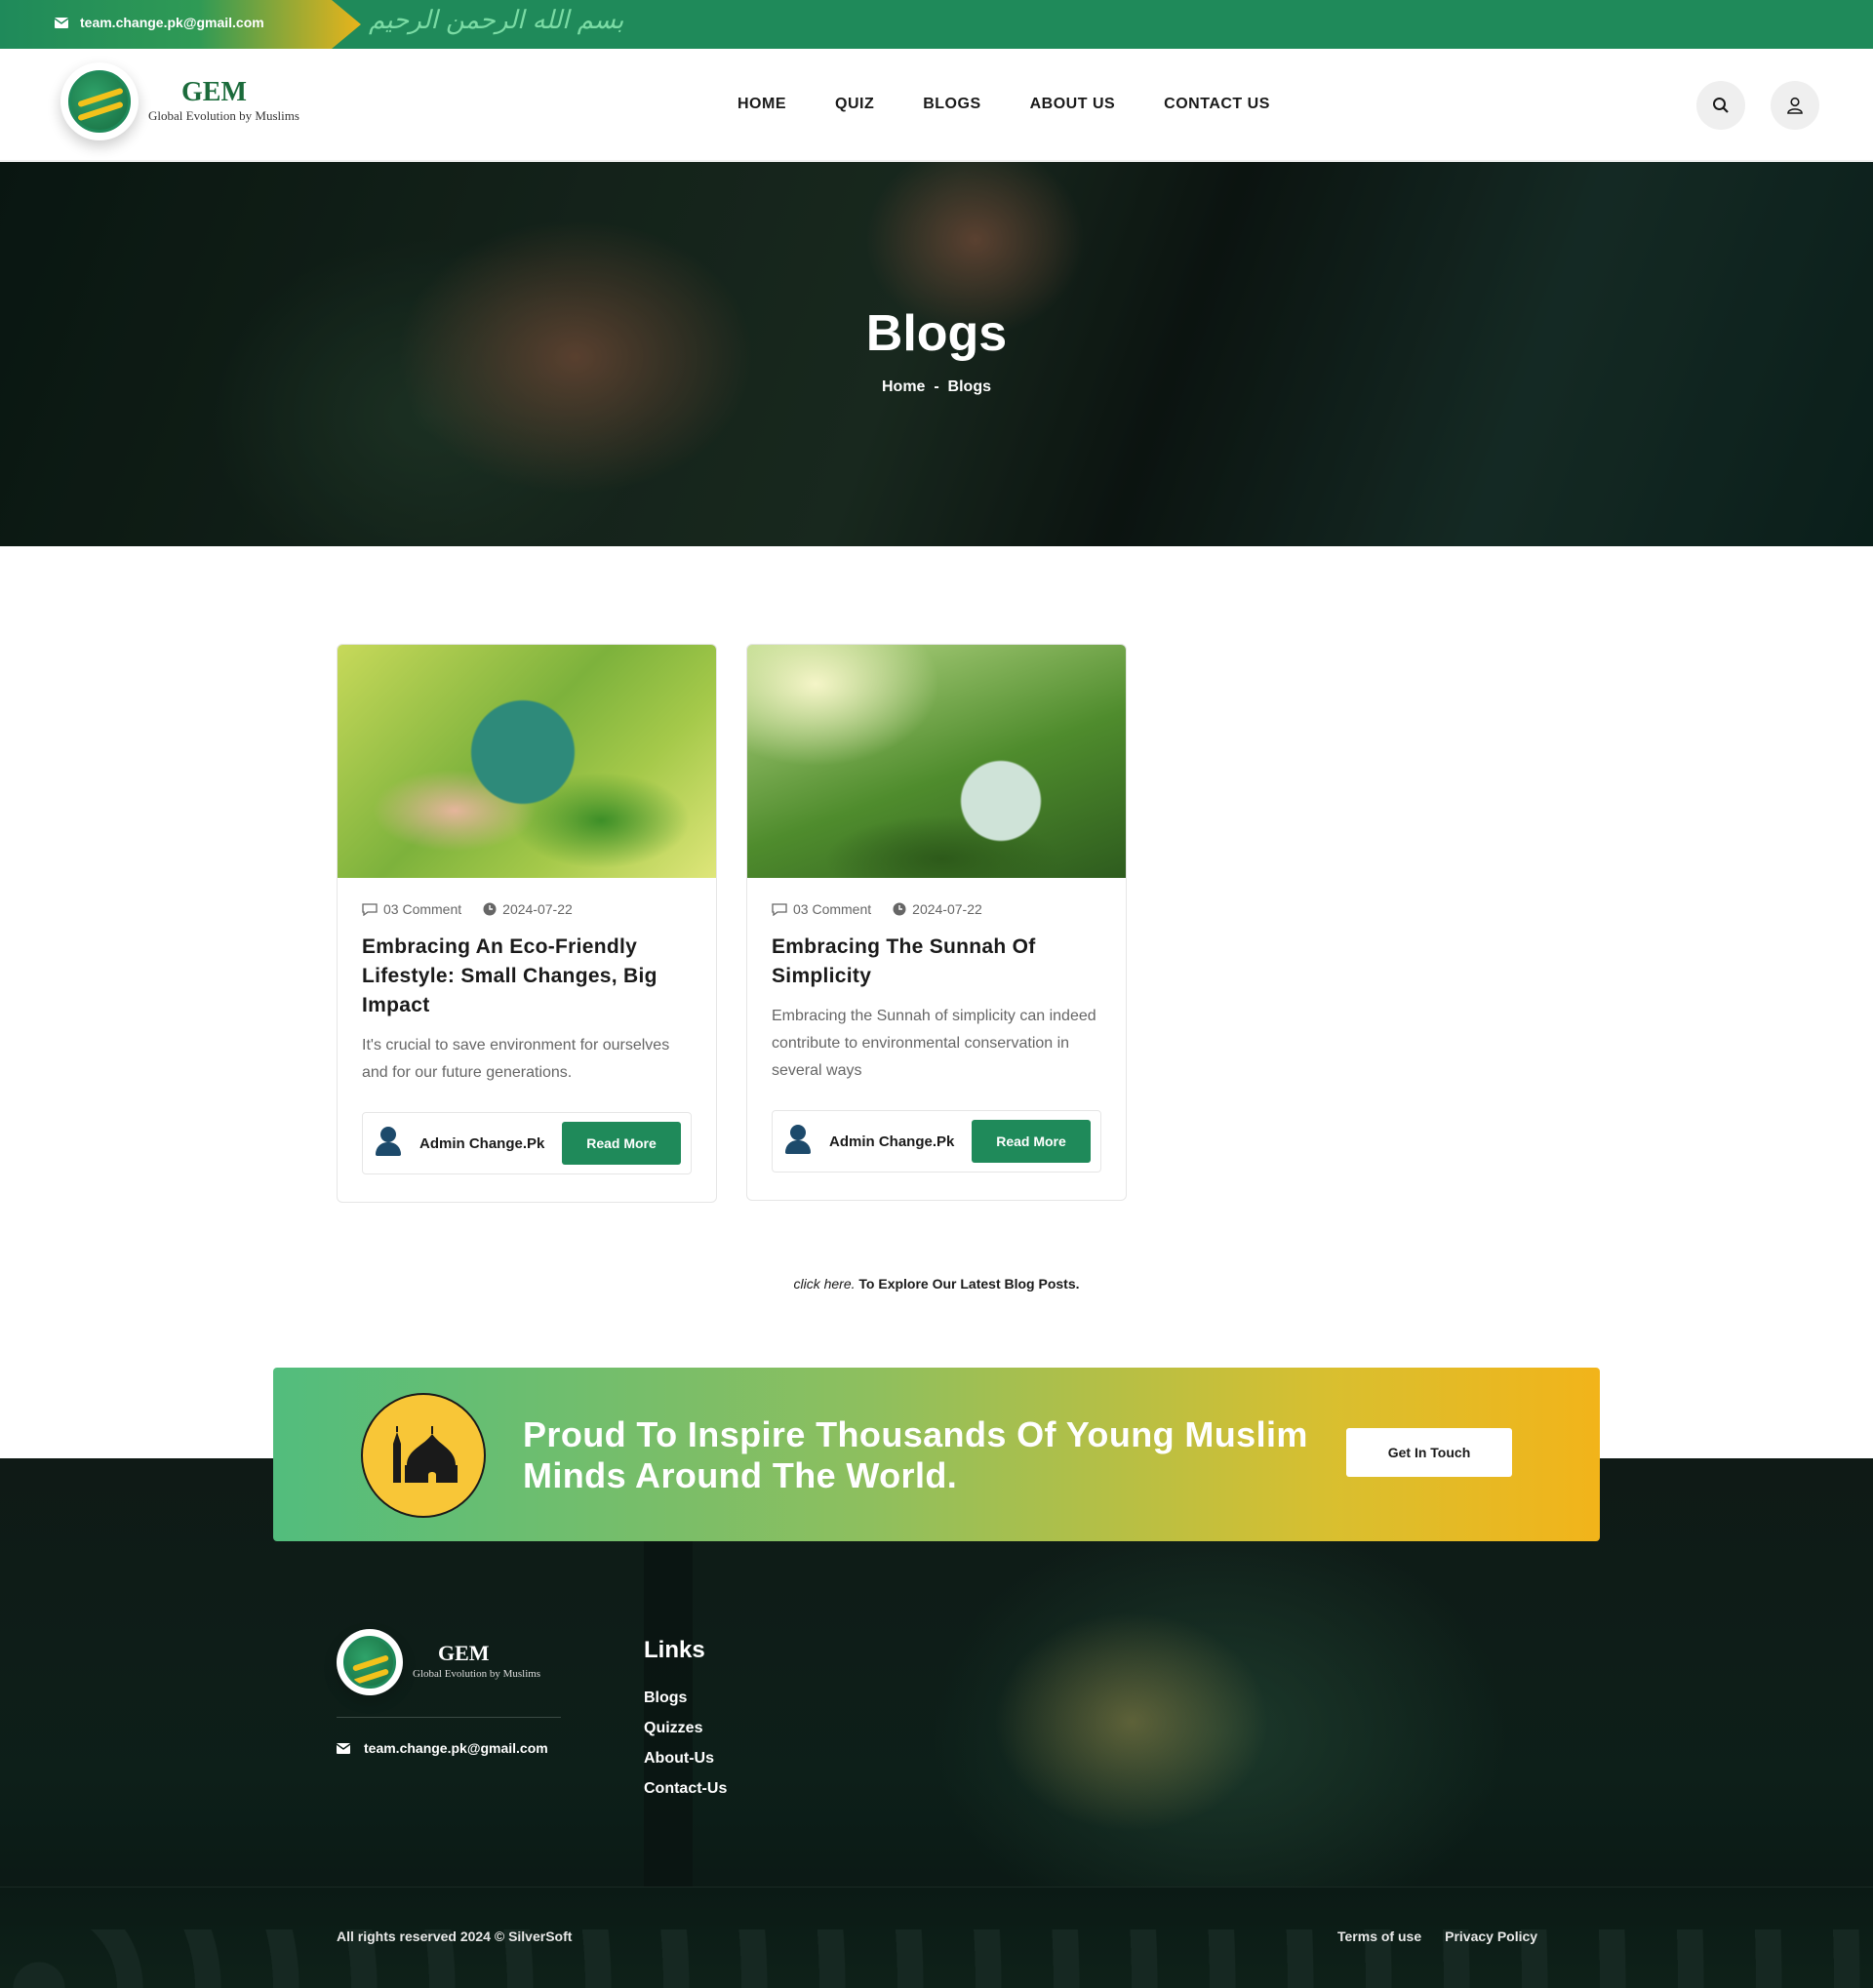 The width and height of the screenshot is (1873, 1988). What do you see at coordinates (903, 386) in the screenshot?
I see `breadcrumb-home: Home` at bounding box center [903, 386].